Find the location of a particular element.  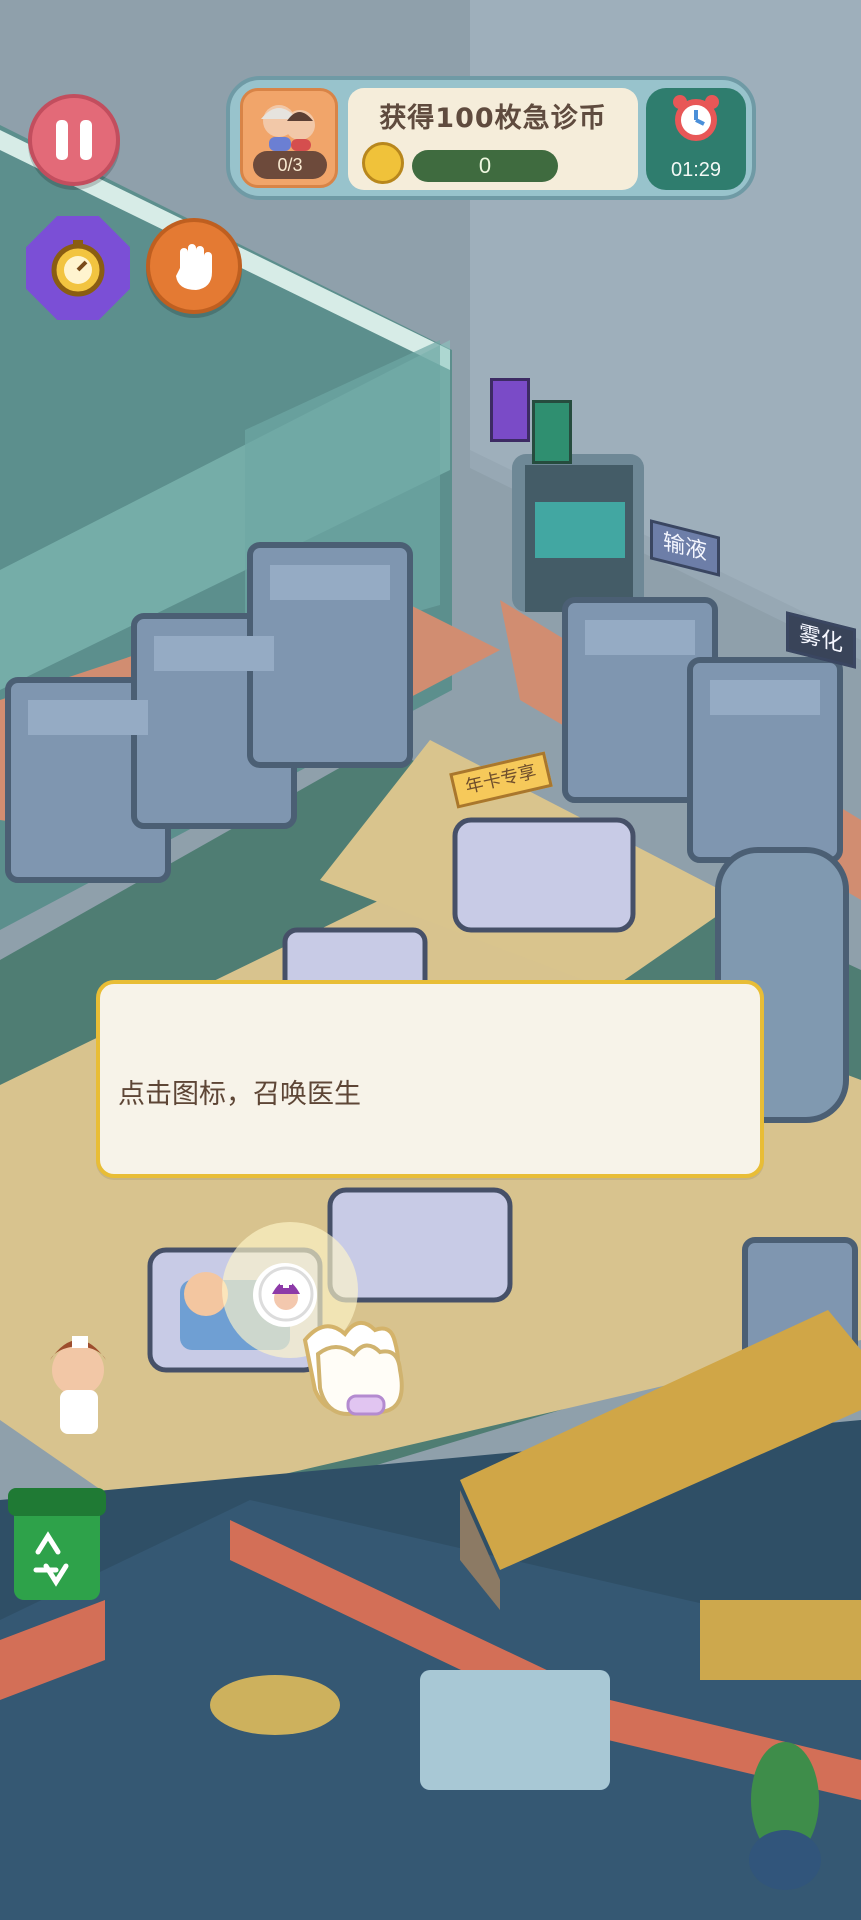

goal-title: 获得100枚急诊币 is located at coordinates (493, 118).